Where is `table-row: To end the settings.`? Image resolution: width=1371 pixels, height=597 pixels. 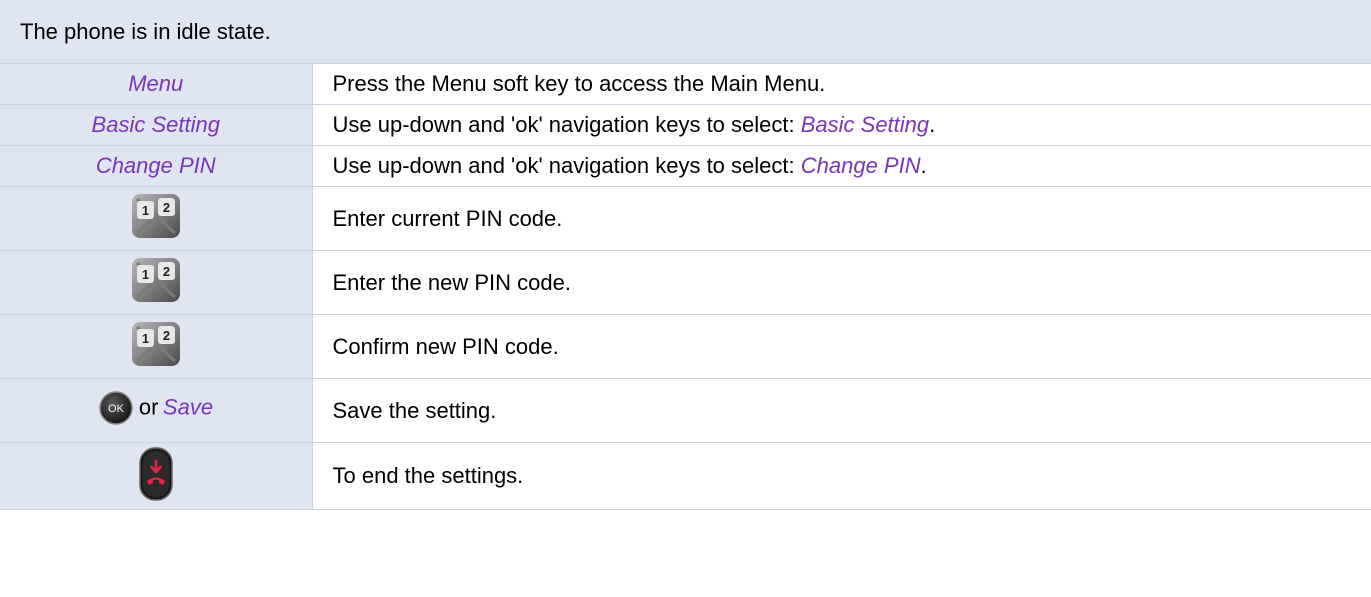 table-row: To end the settings. is located at coordinates (685, 476).